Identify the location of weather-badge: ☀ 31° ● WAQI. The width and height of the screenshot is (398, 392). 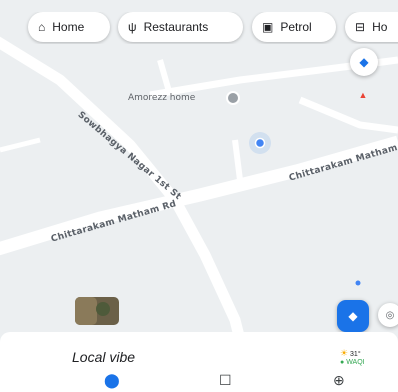
(352, 357).